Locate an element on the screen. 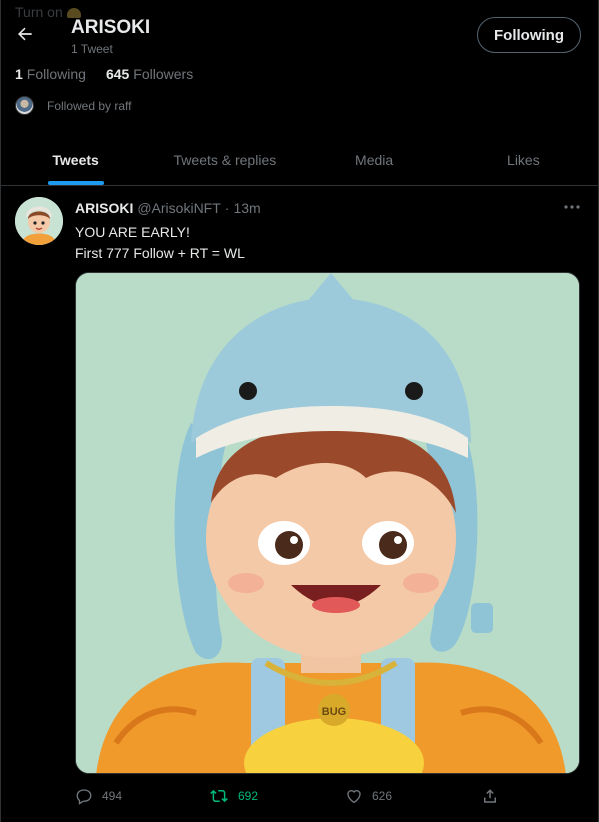 This screenshot has width=599, height=822. author-avatar is located at coordinates (39, 221).